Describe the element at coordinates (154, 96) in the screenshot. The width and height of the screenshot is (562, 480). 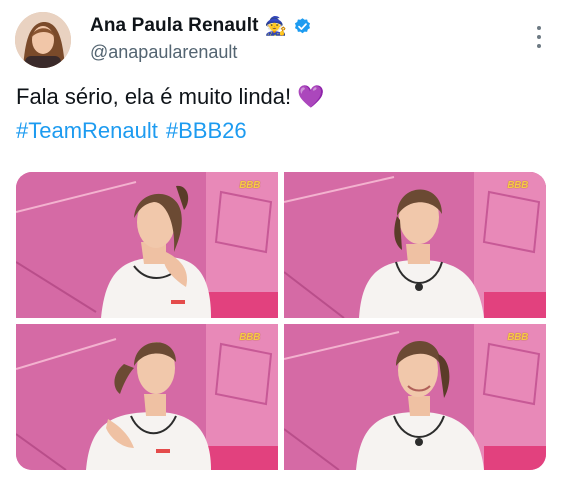
I see `tweet-text-content: Fala sério, ela é muito linda!` at that location.